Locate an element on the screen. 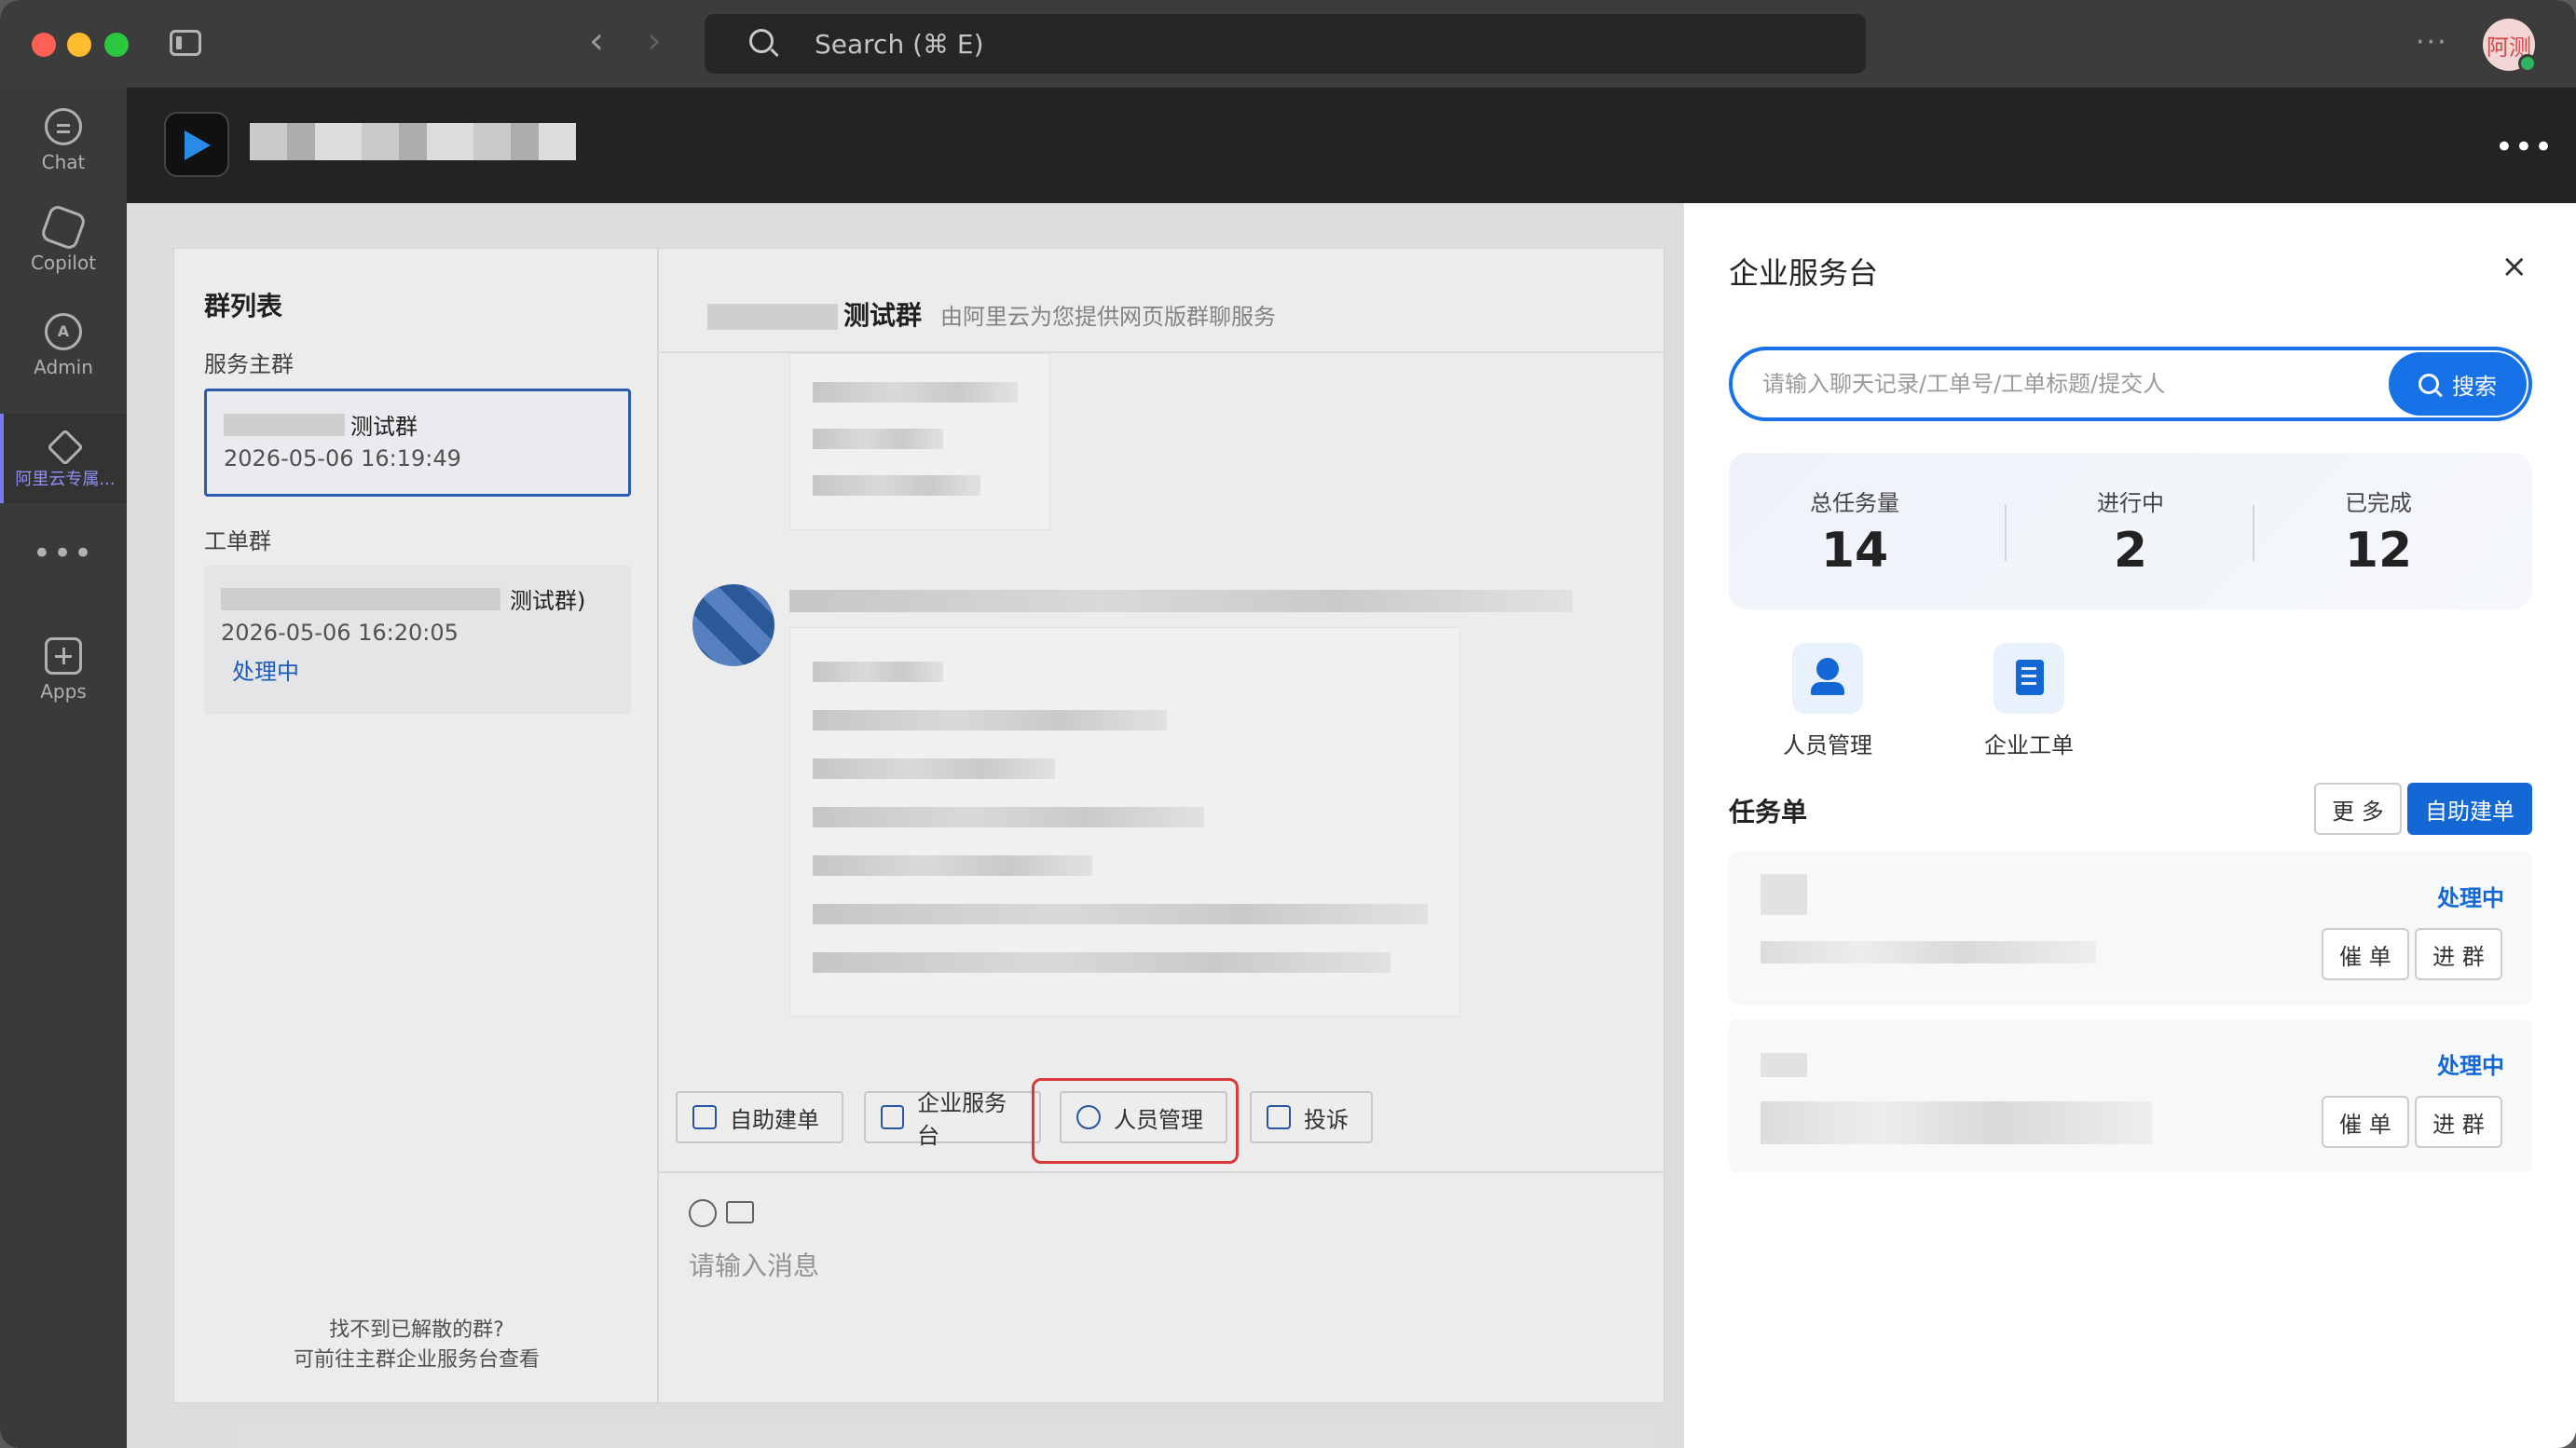  person-icon is located at coordinates (1827, 676).